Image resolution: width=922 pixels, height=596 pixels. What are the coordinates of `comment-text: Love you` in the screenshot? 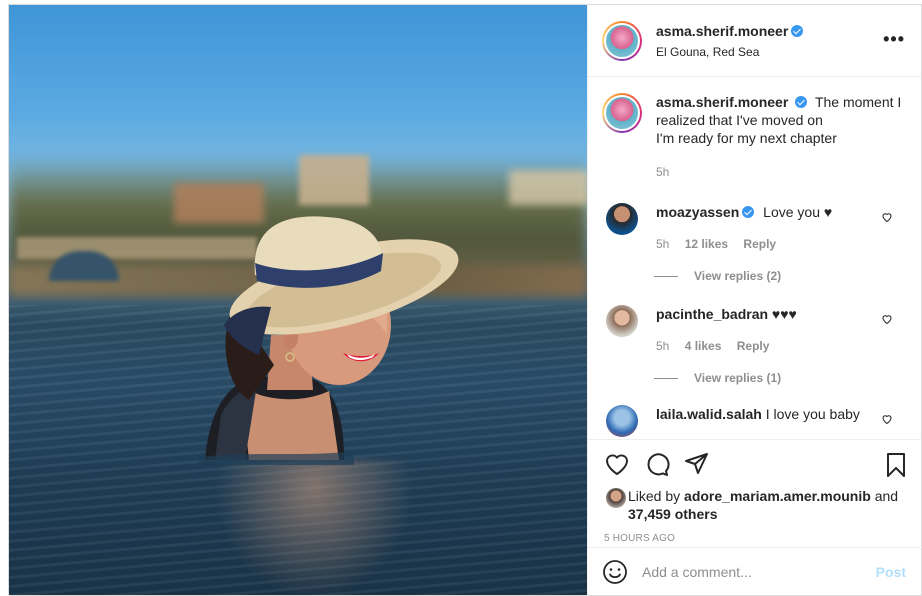 It's located at (793, 212).